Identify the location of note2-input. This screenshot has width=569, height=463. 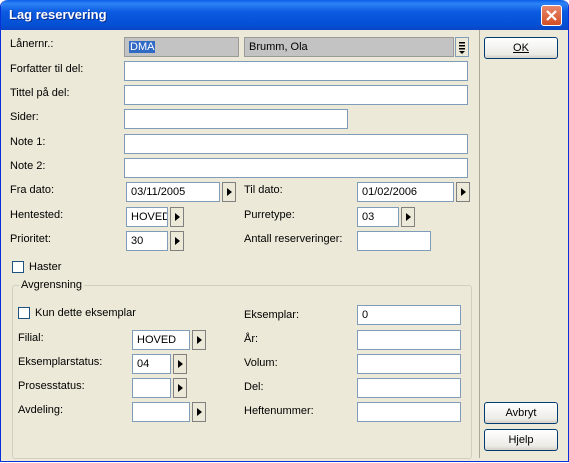
(296, 168).